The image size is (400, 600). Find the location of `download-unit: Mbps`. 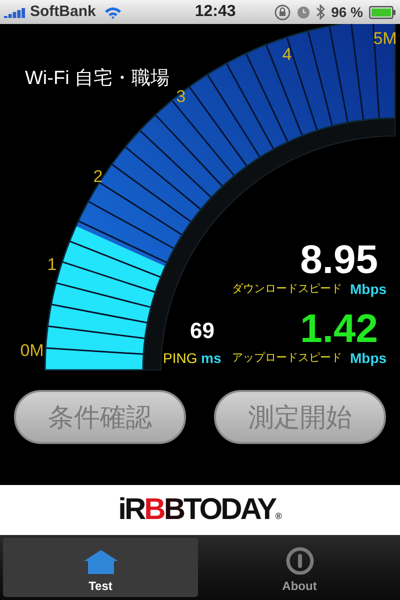

download-unit: Mbps is located at coordinates (368, 289).